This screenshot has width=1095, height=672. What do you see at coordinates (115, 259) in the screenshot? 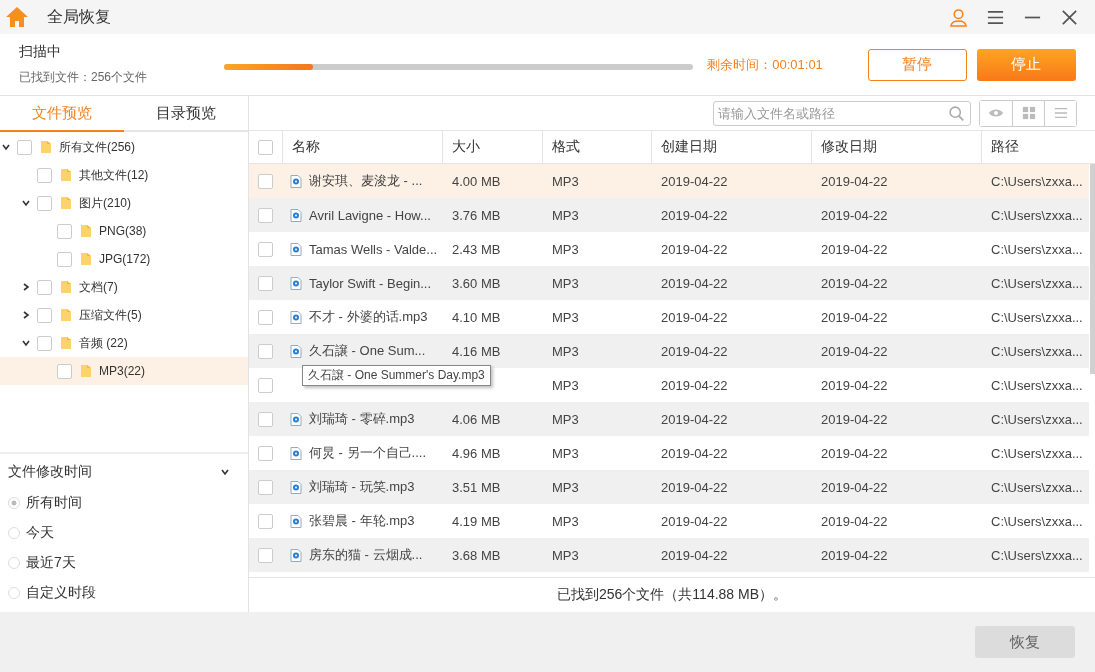
I see `tree-item: JPG(172)` at bounding box center [115, 259].